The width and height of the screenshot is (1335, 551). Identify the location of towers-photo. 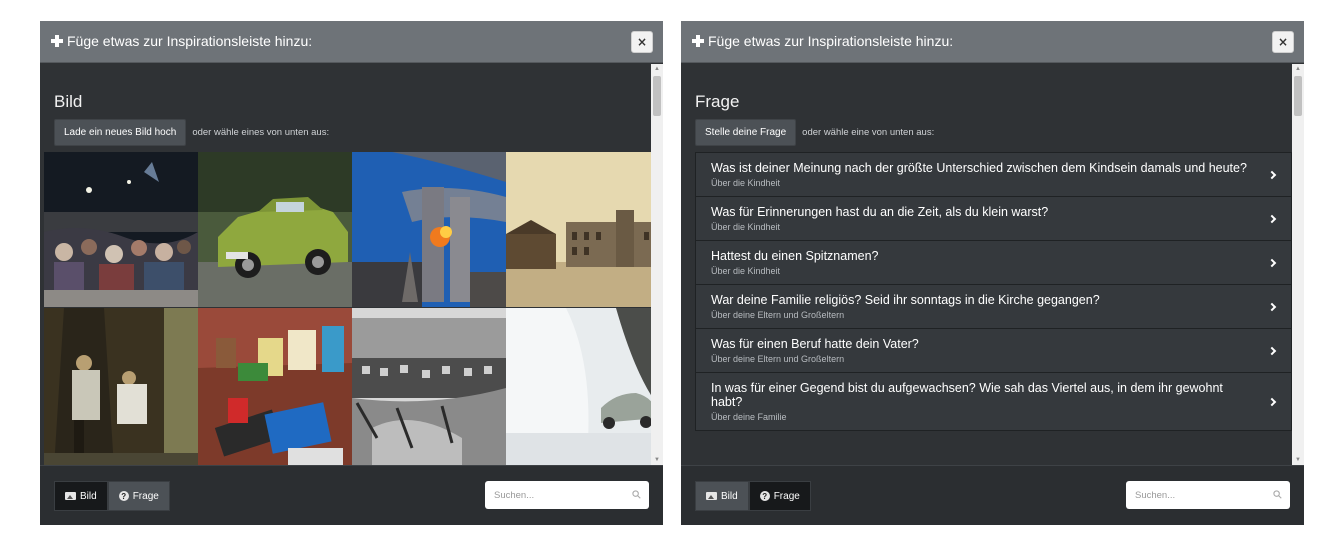
(429, 229).